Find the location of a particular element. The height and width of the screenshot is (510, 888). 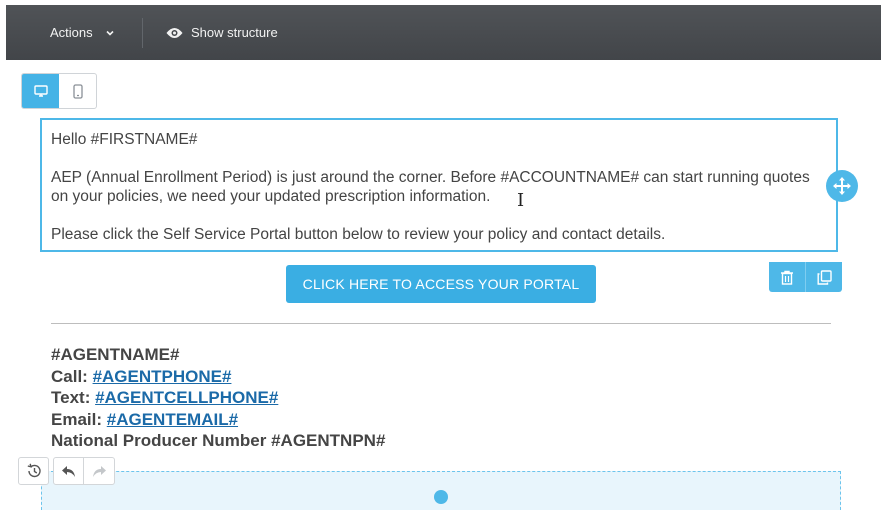

history-button is located at coordinates (33, 471).